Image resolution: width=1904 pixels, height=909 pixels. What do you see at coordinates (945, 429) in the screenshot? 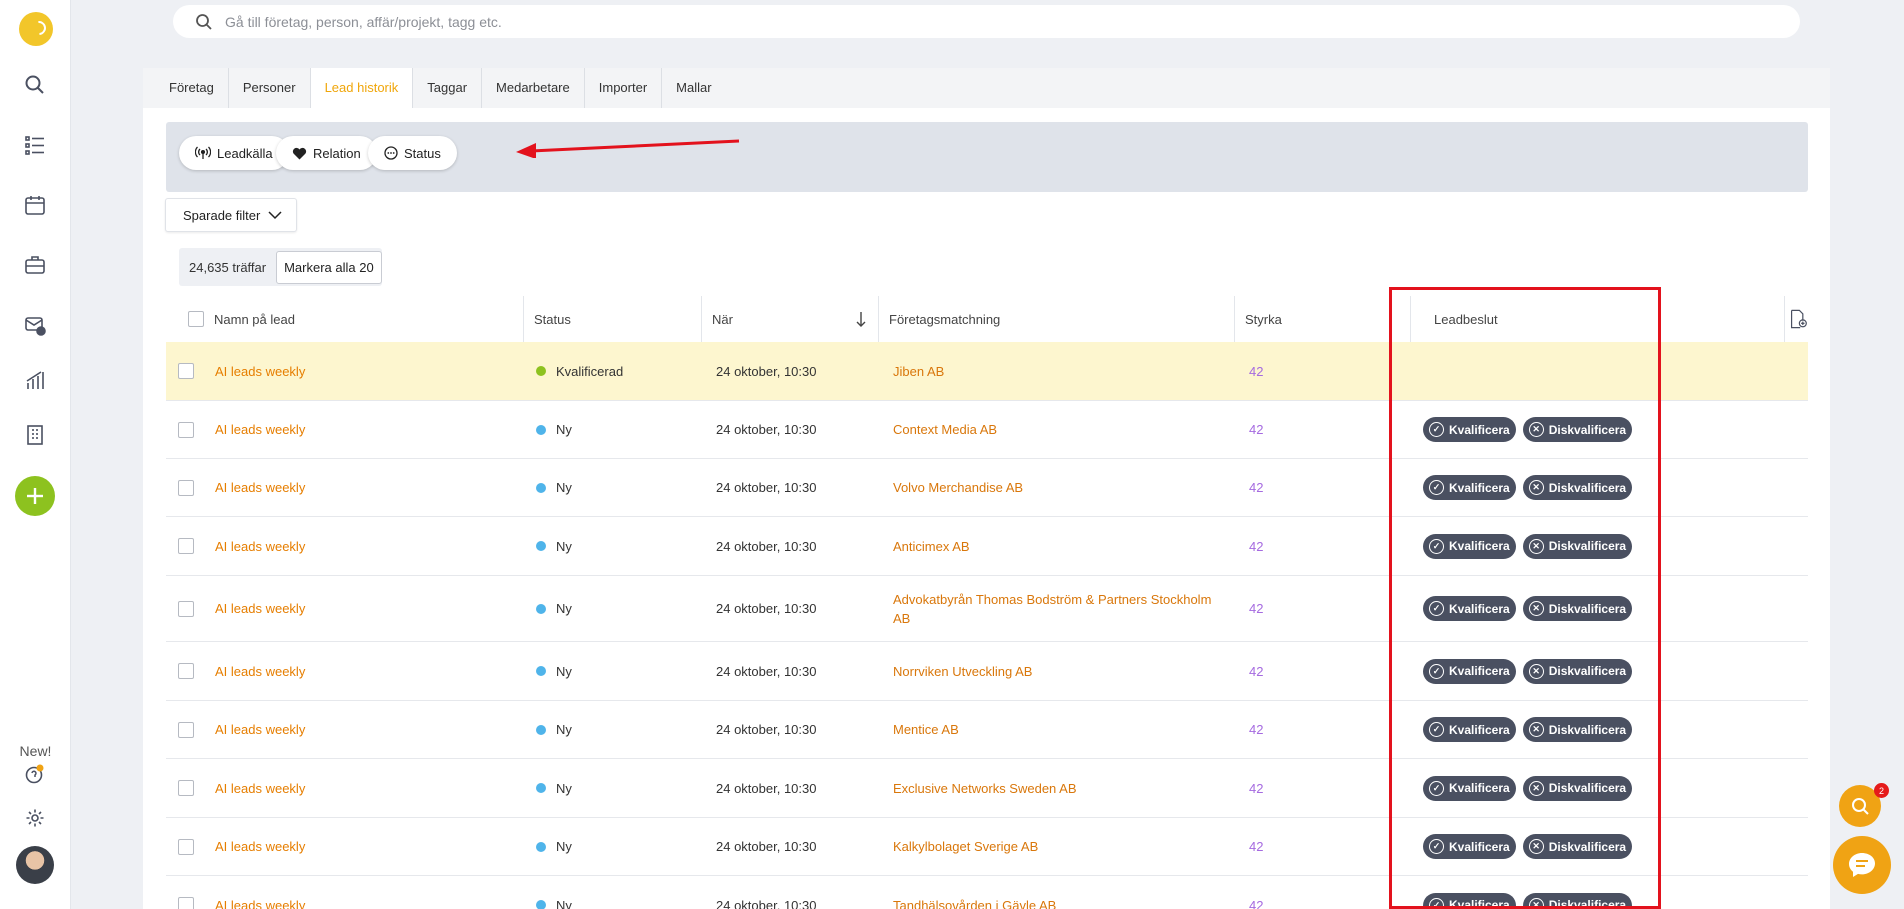
I see `company-link: Context Media AB` at bounding box center [945, 429].